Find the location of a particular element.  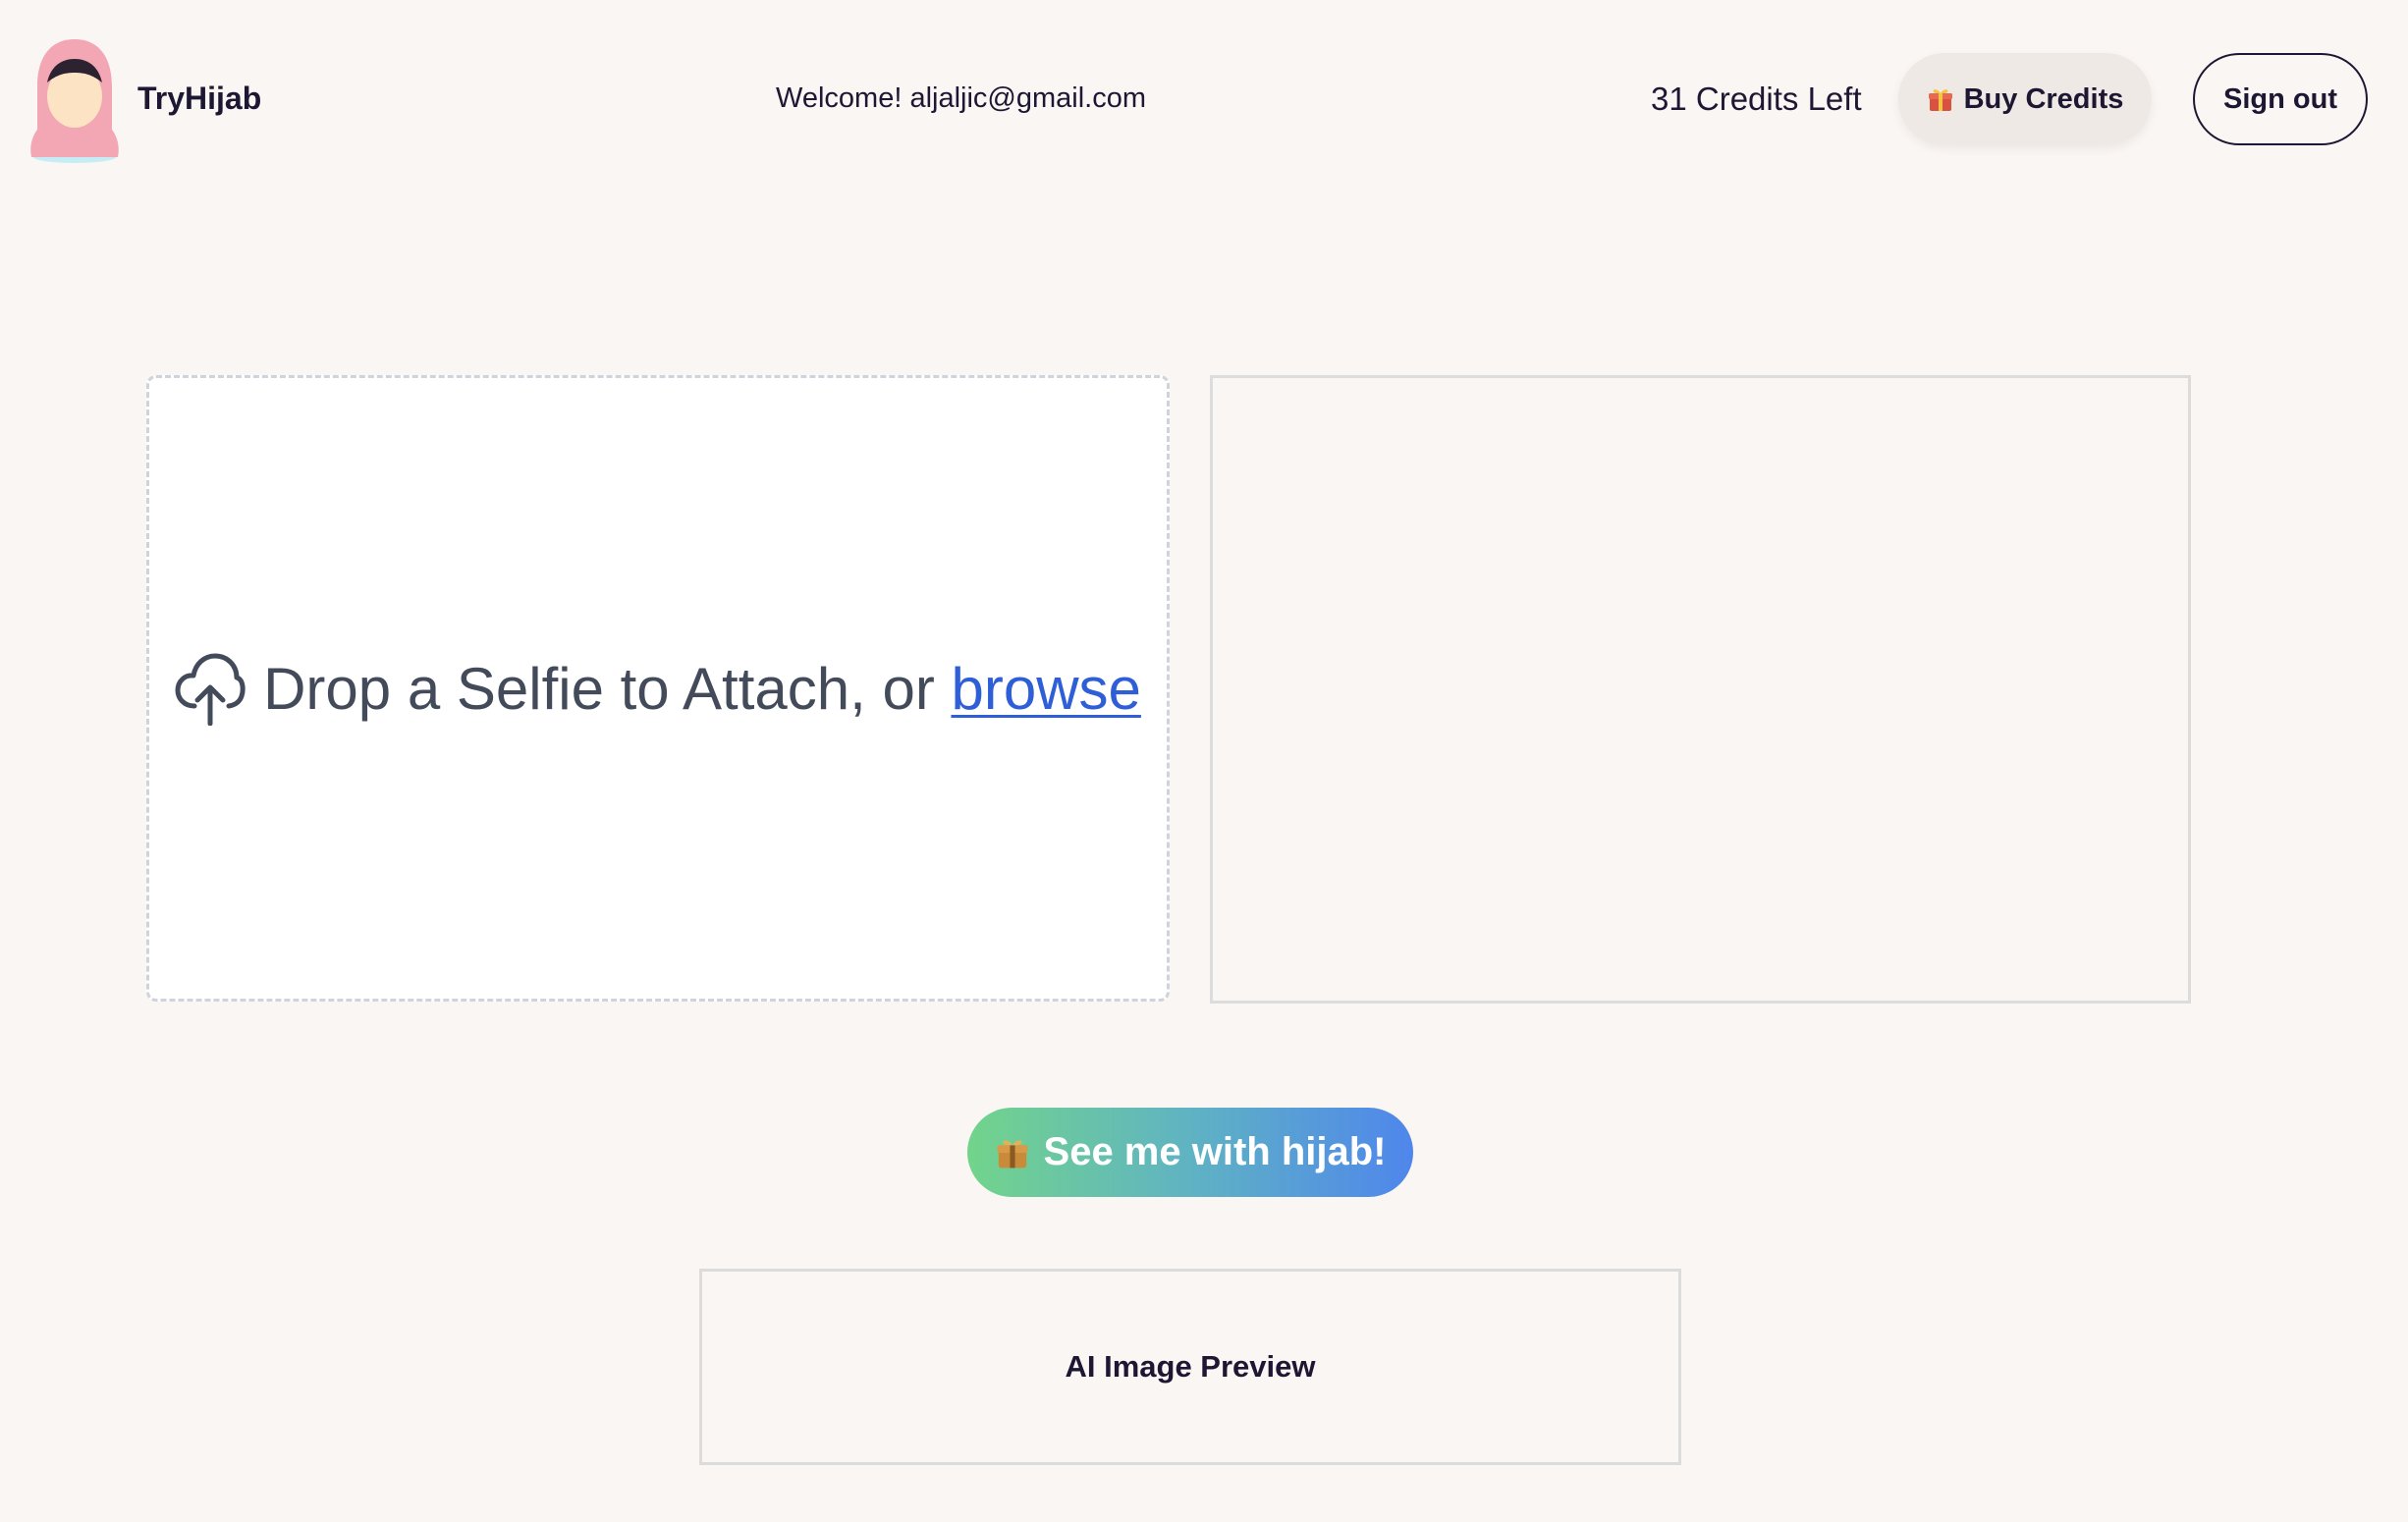

cloud-upload-icon is located at coordinates (210, 690).